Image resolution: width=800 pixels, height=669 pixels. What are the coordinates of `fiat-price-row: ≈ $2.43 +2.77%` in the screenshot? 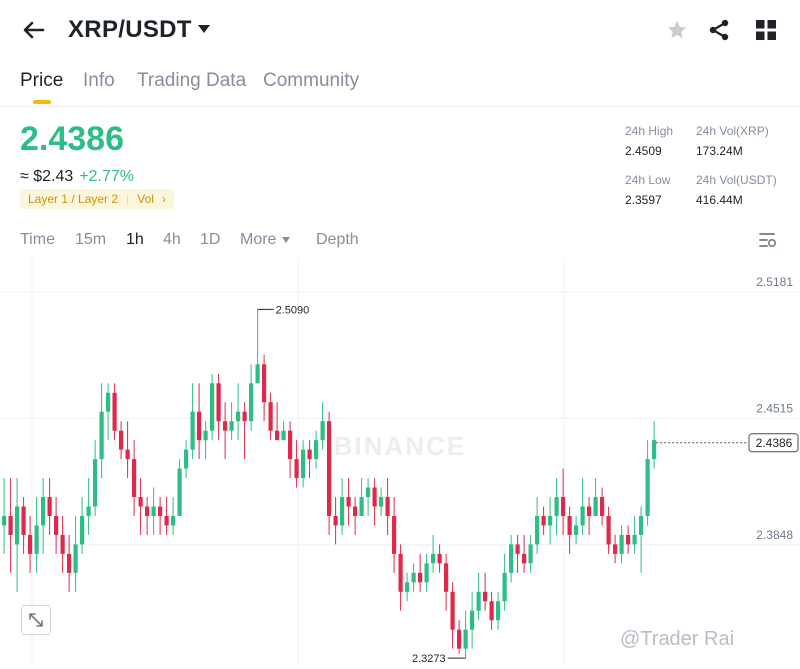 It's located at (77, 177).